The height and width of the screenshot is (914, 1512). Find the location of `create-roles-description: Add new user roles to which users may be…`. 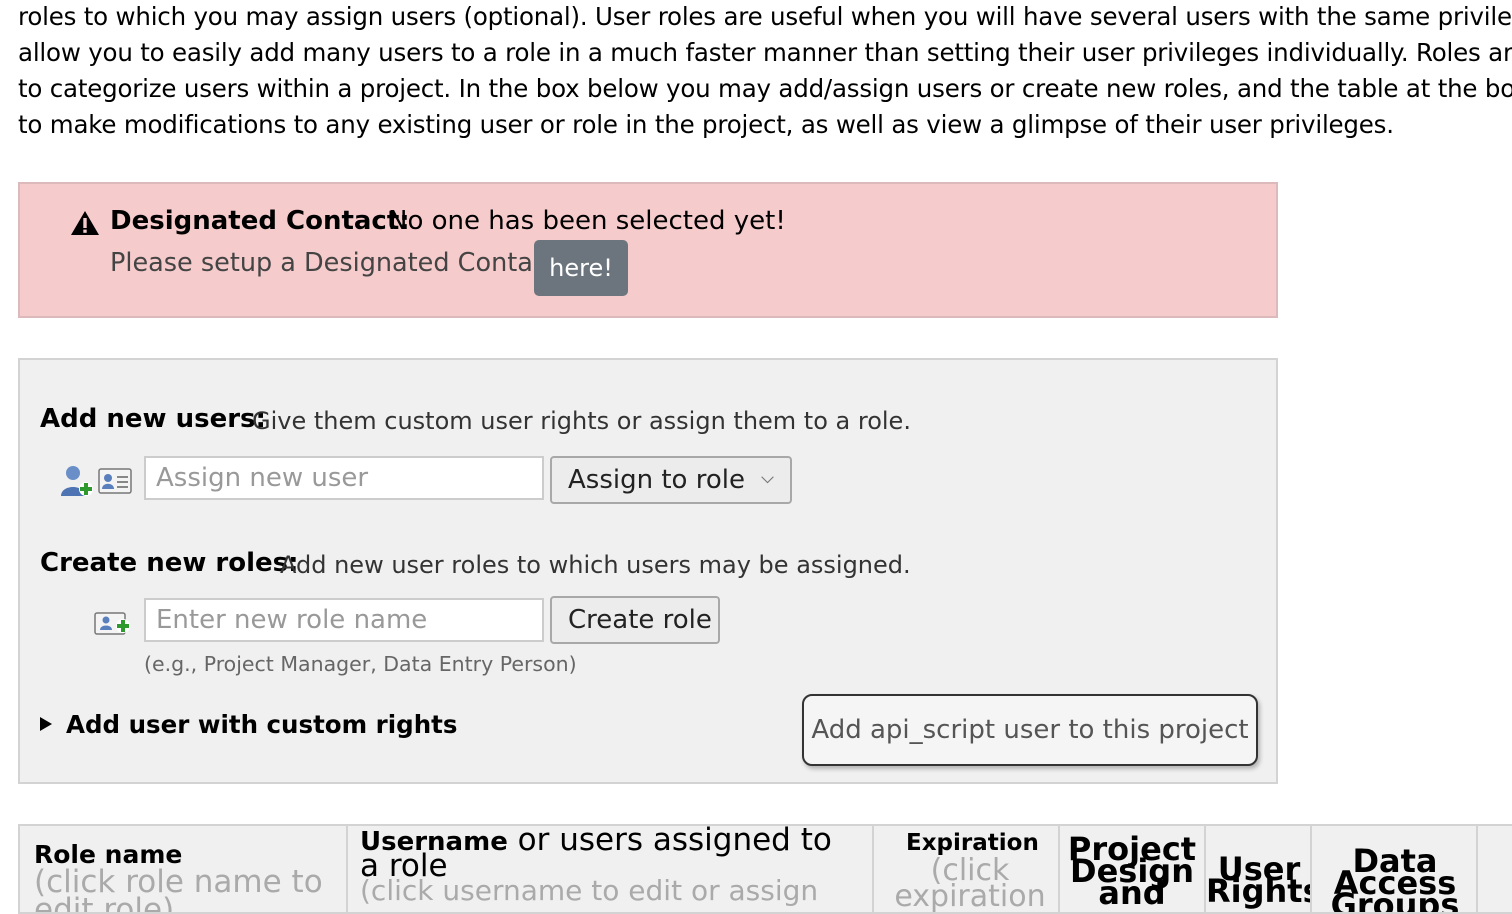

create-roles-description: Add new user roles to which users may be… is located at coordinates (595, 565).